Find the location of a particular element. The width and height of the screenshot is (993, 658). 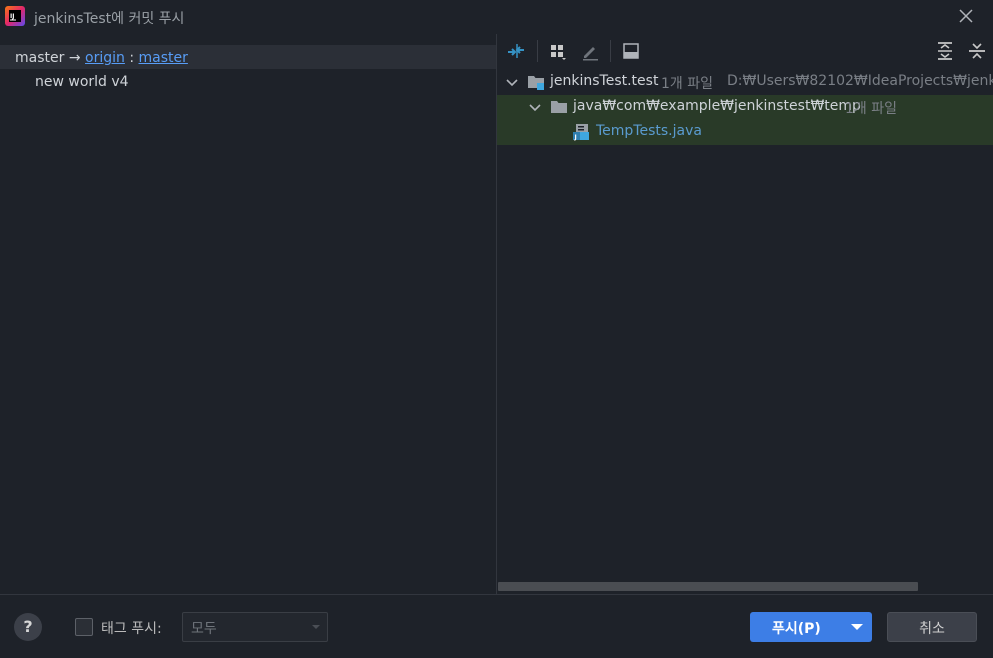

expand-all-icon is located at coordinates (945, 51).